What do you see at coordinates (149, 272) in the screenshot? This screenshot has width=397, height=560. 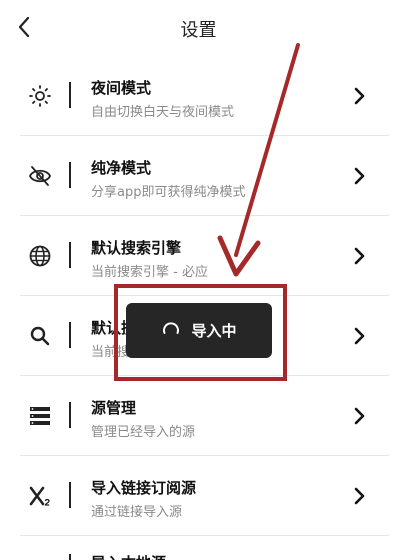 I see `setting-subtitle: 当前搜索引擎 - 必应` at bounding box center [149, 272].